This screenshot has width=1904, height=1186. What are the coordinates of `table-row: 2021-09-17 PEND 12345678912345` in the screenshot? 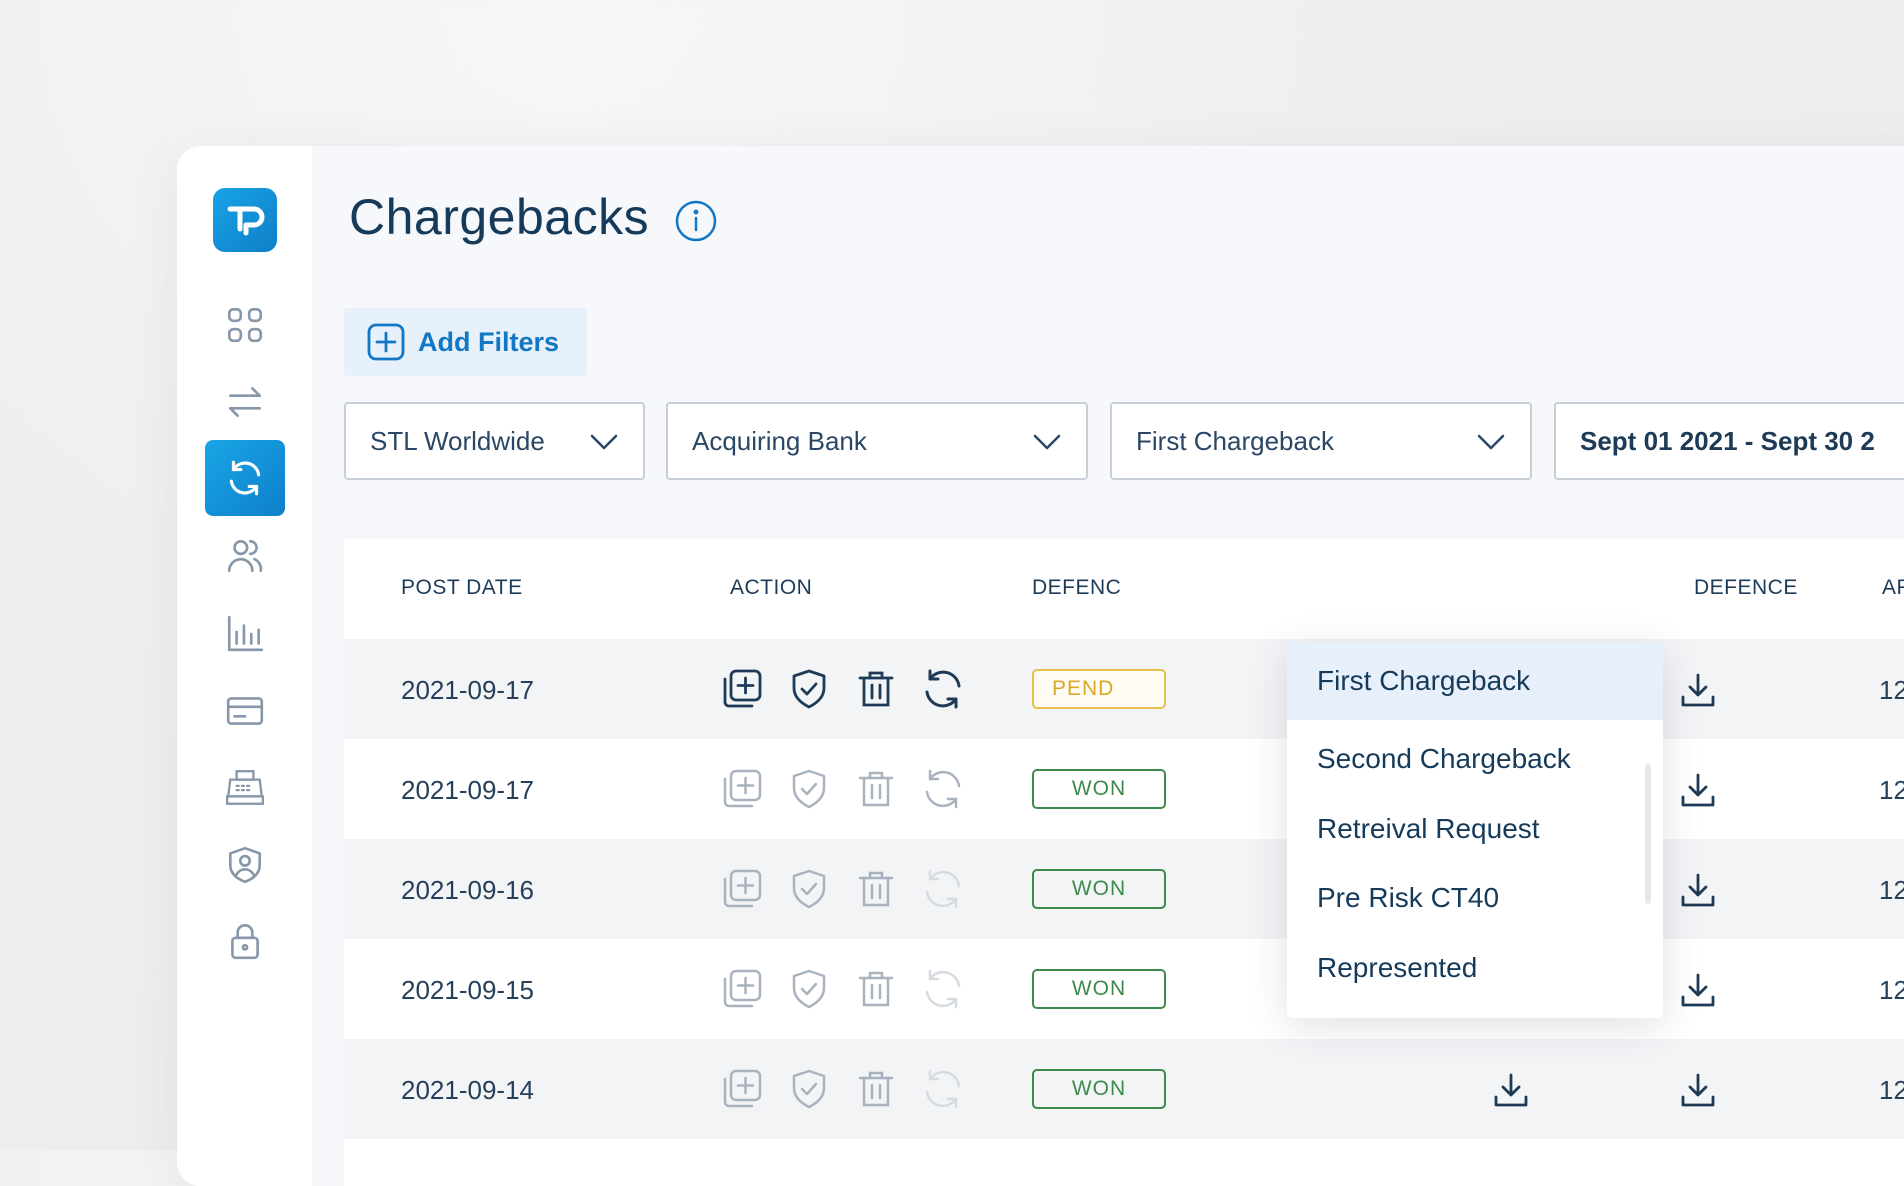 It's located at (1124, 689).